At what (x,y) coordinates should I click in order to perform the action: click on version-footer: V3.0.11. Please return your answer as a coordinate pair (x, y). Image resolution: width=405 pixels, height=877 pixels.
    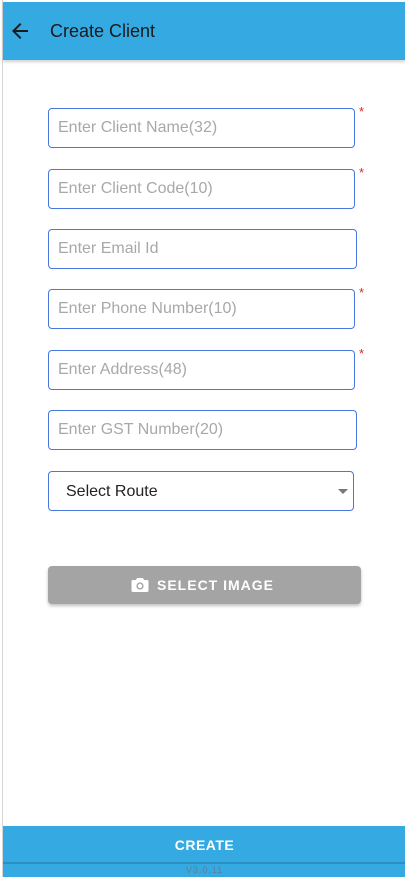
    Looking at the image, I should click on (204, 869).